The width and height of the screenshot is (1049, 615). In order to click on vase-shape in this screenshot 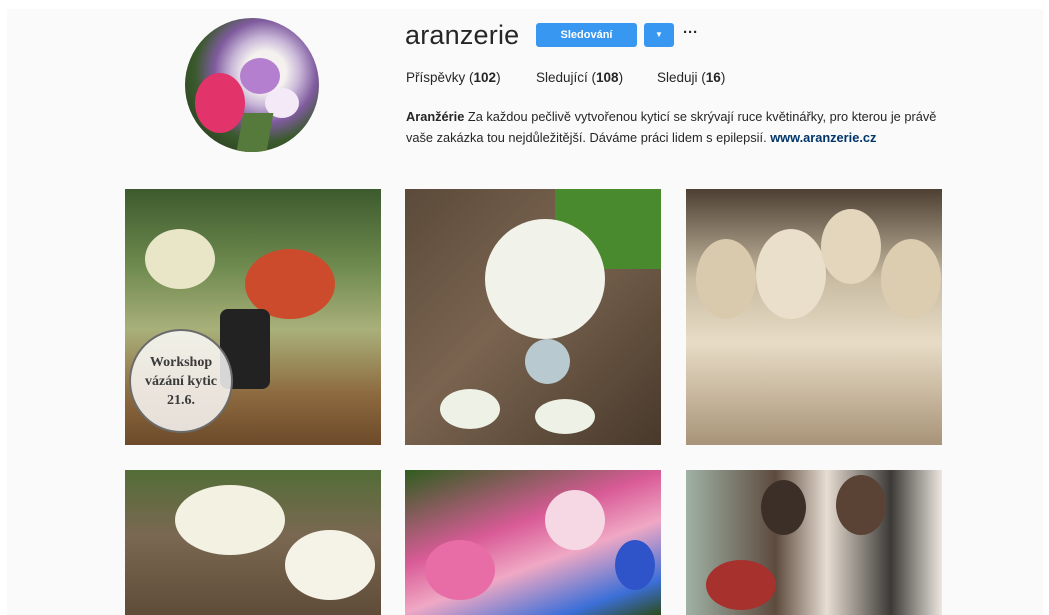, I will do `click(547, 361)`.